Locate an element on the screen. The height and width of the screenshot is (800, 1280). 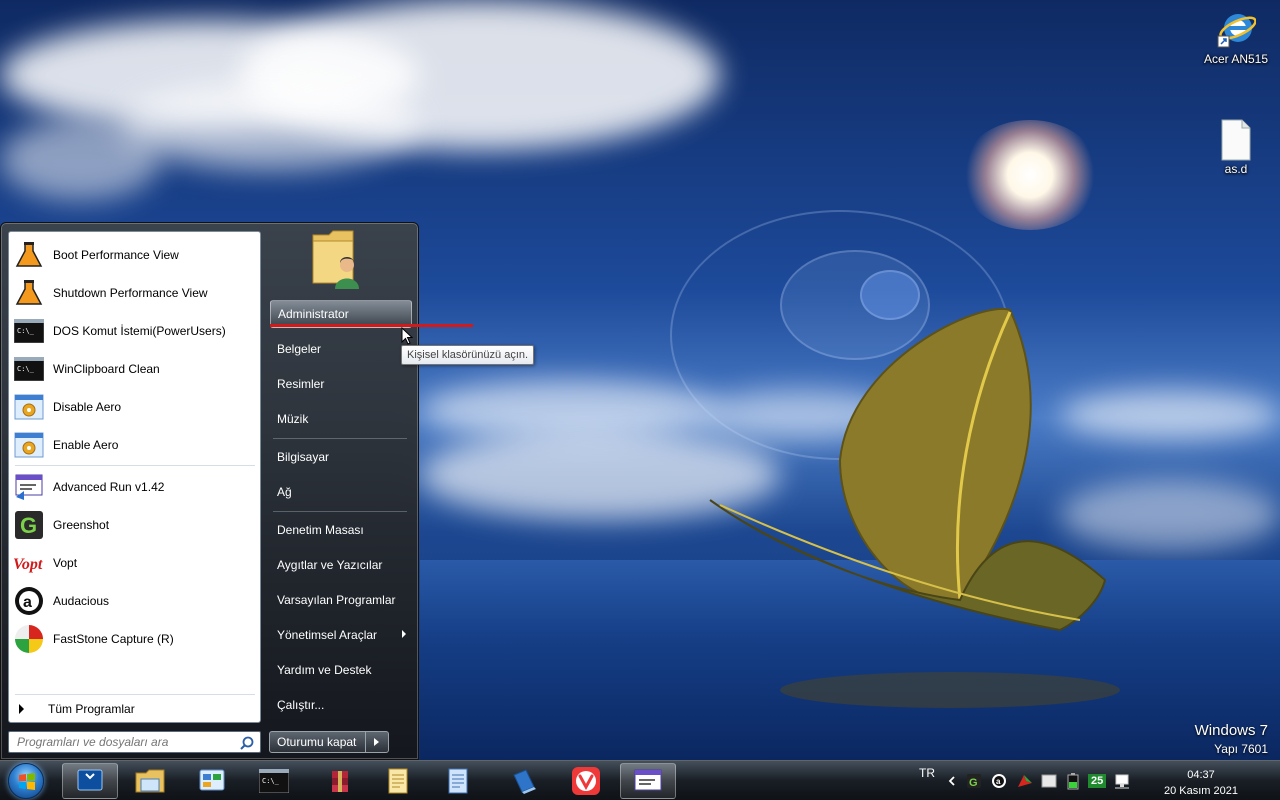
tray-audacious: a is located at coordinates (999, 780).